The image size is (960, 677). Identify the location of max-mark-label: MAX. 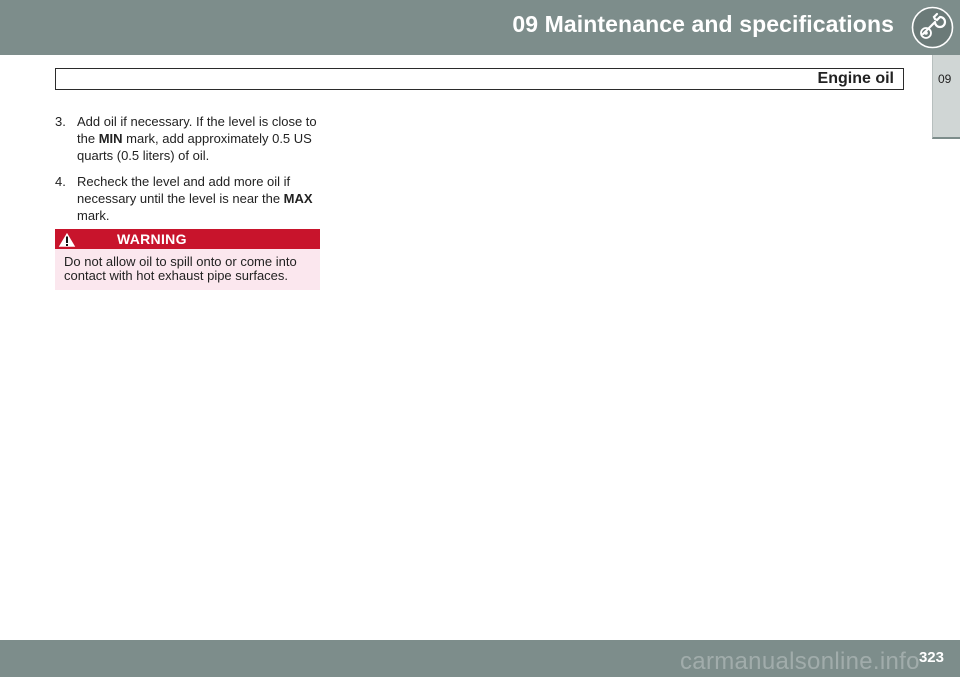
(298, 198).